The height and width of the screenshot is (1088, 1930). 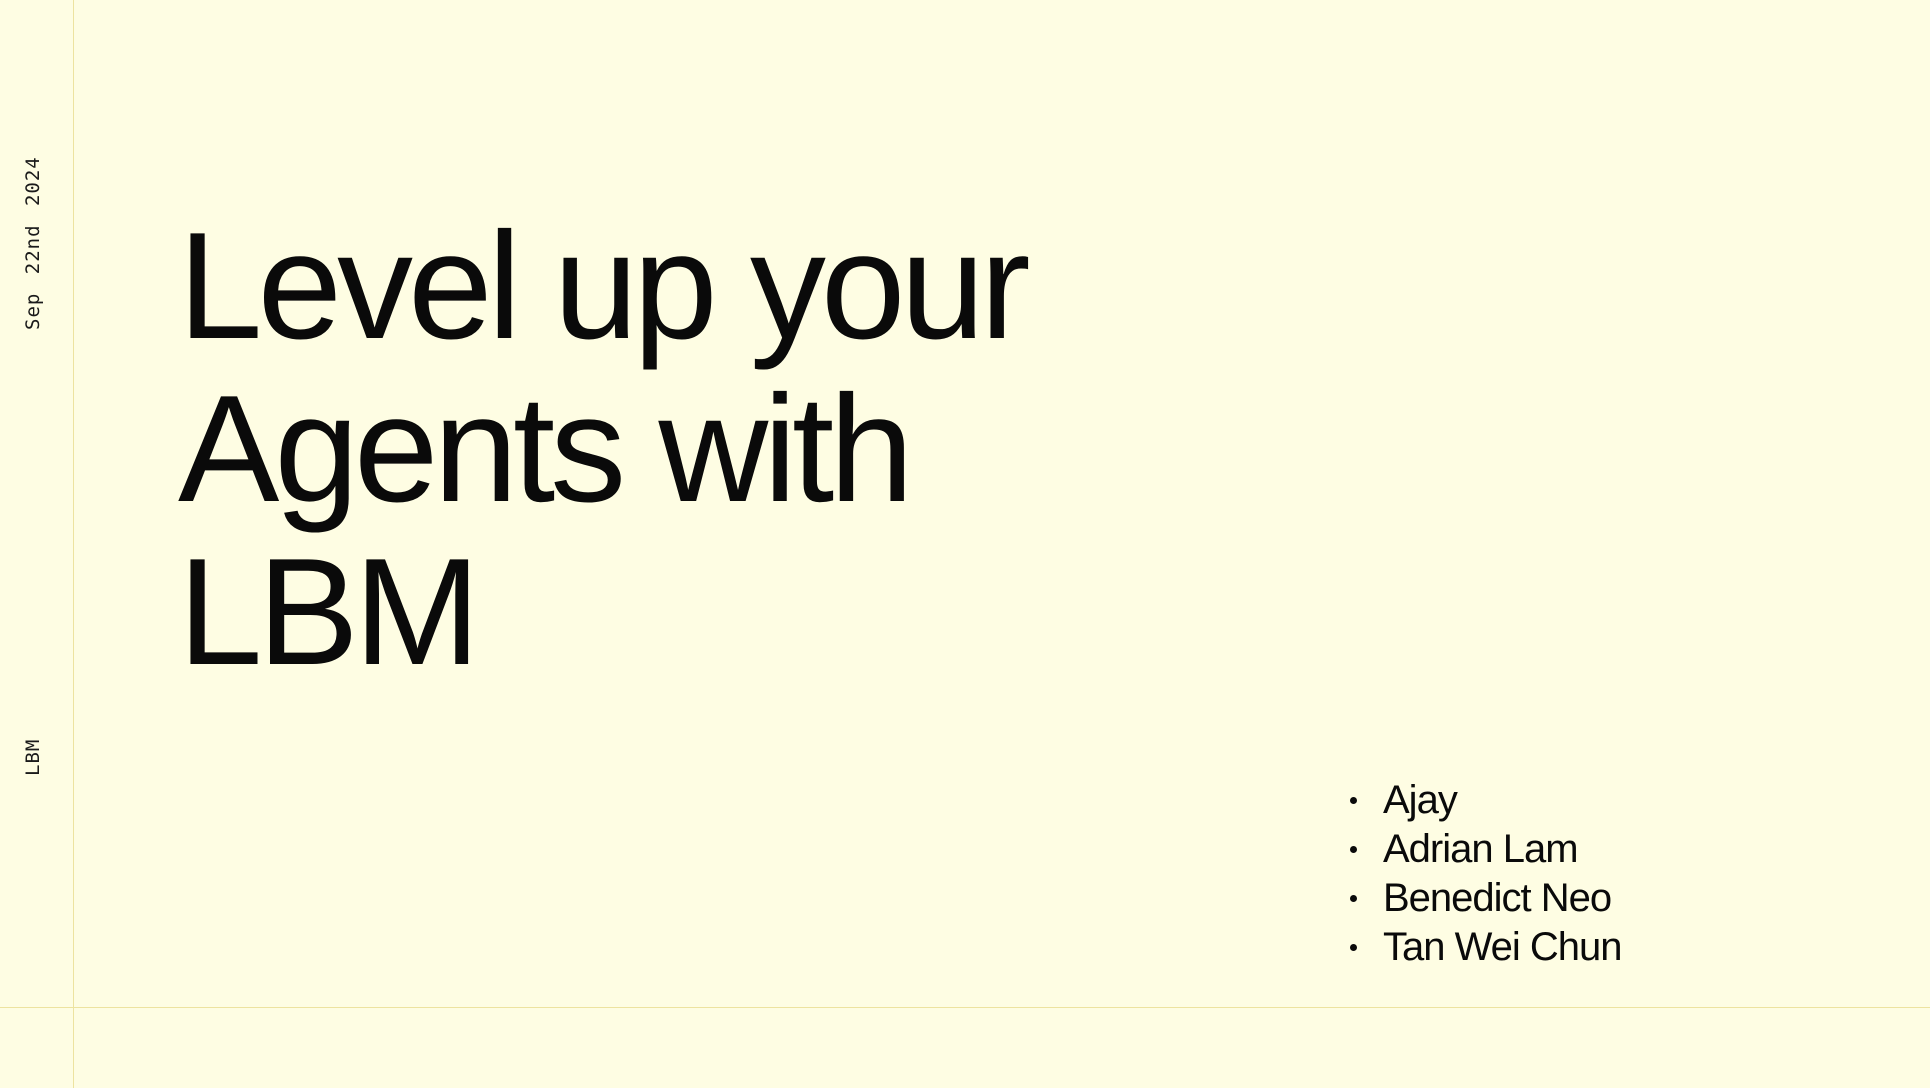 I want to click on title-line: Level up your, so click(x=604, y=286).